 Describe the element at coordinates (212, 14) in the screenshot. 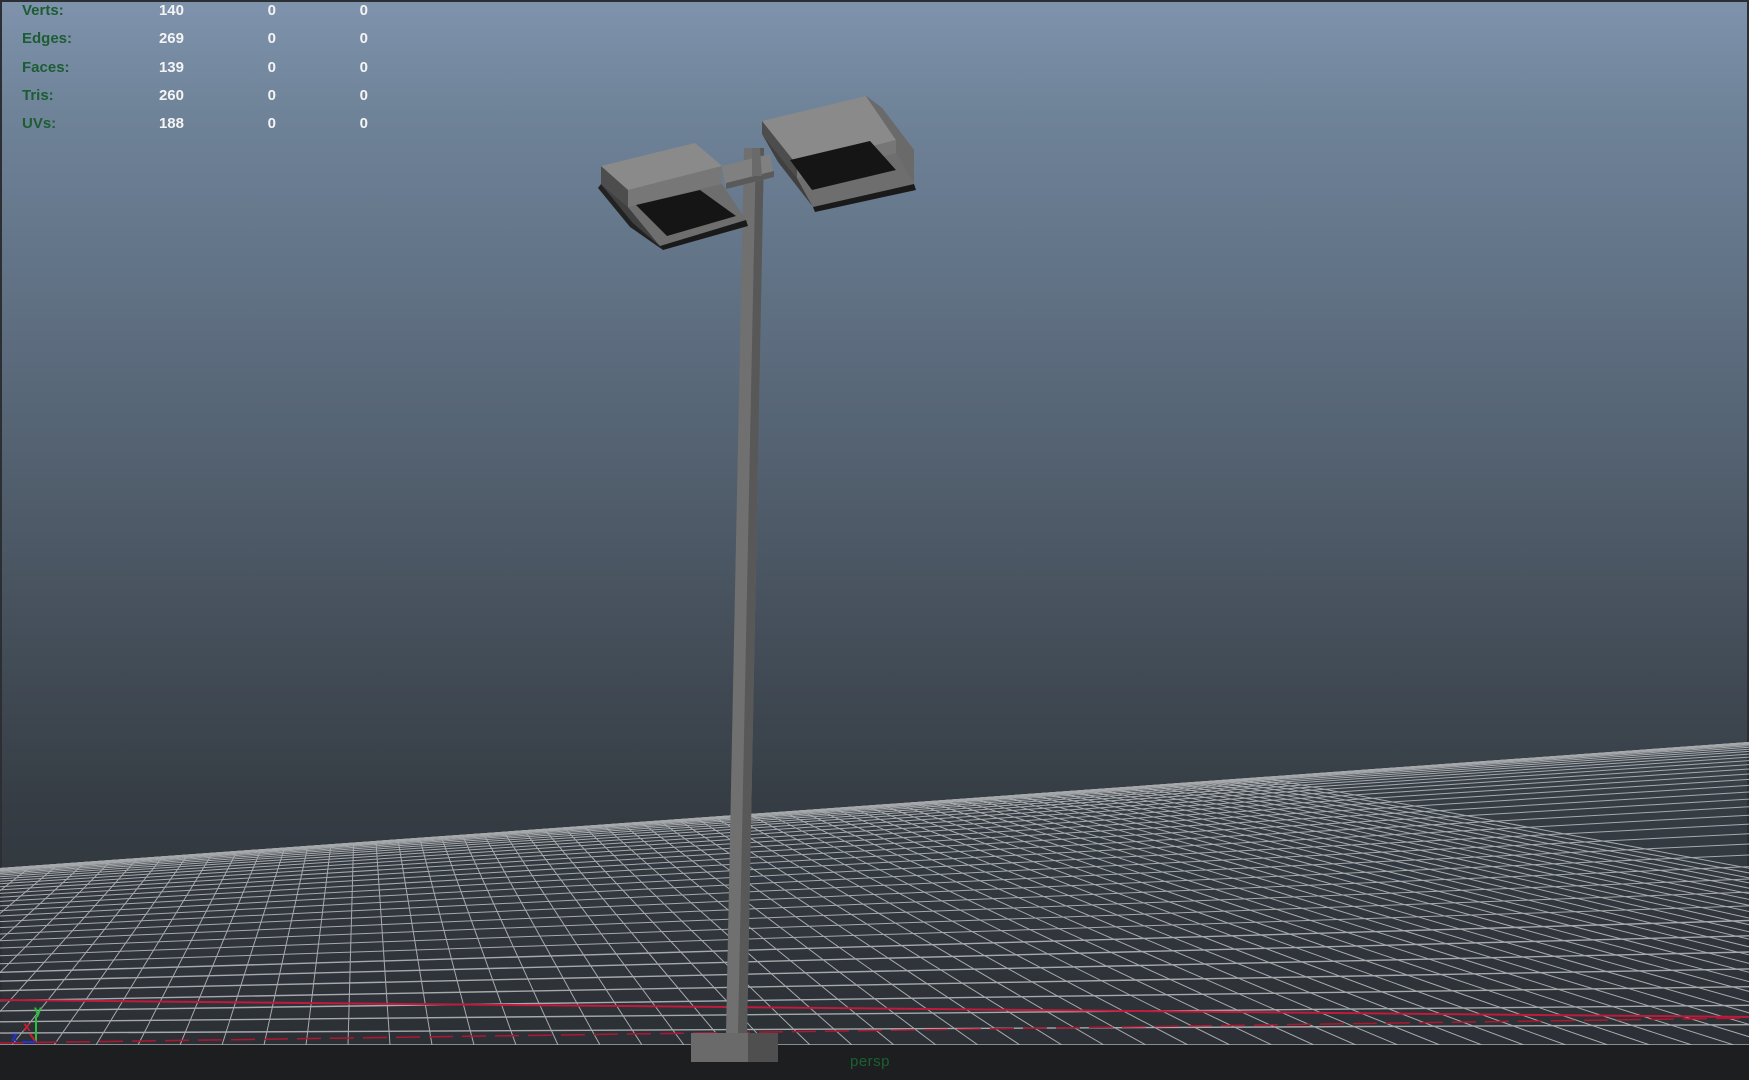

I see `hud-row-verts: Verts: 140 0 0` at that location.